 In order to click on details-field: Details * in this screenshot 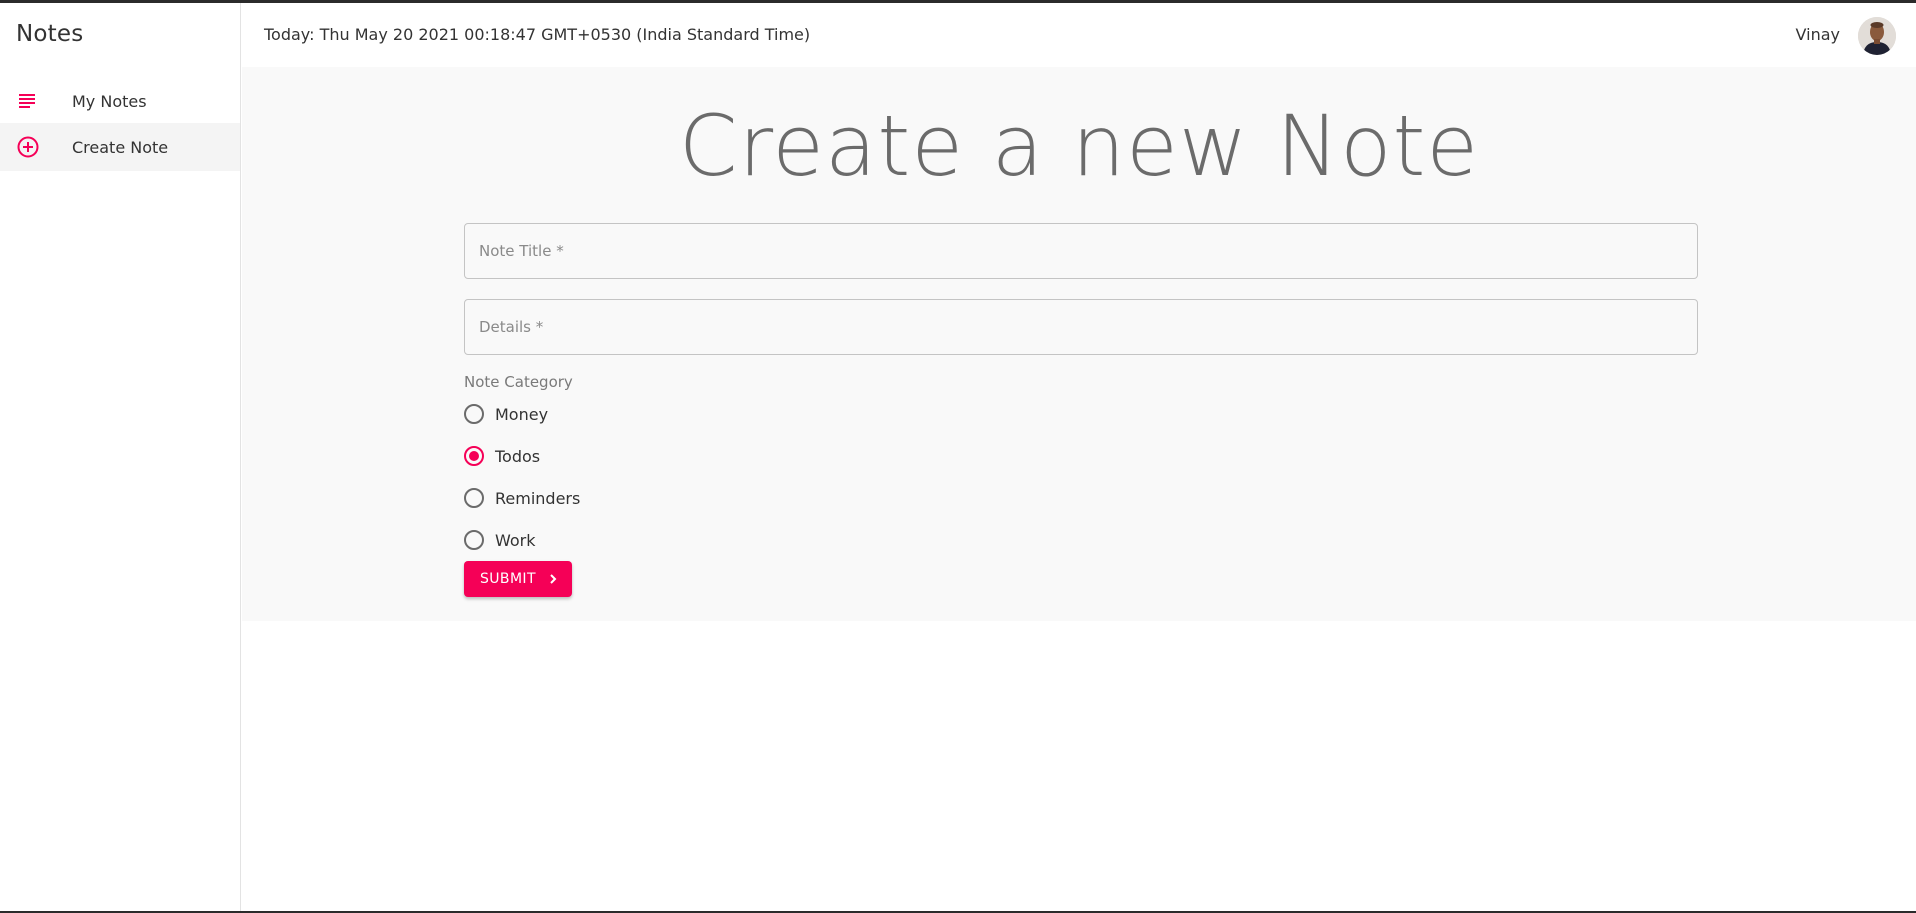, I will do `click(1081, 327)`.